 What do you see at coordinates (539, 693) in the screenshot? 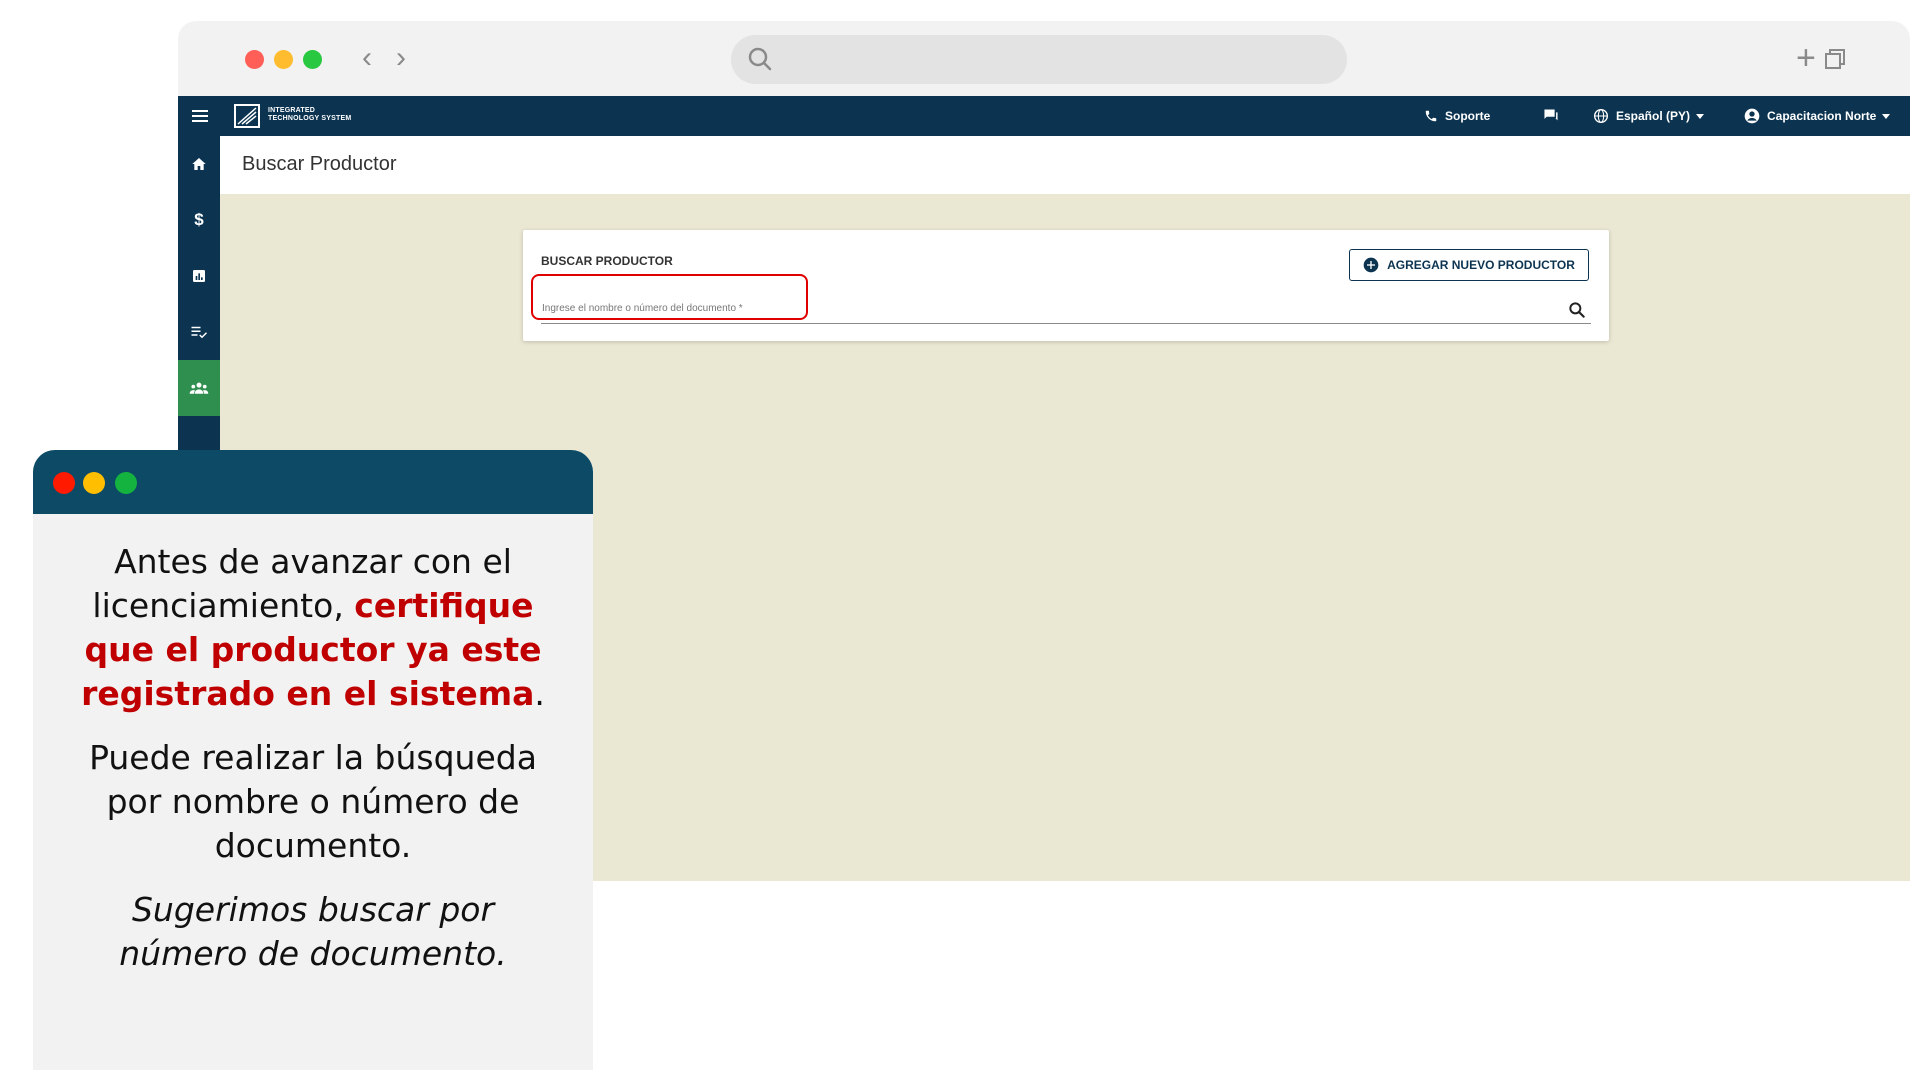
I see `info-text-period: .` at bounding box center [539, 693].